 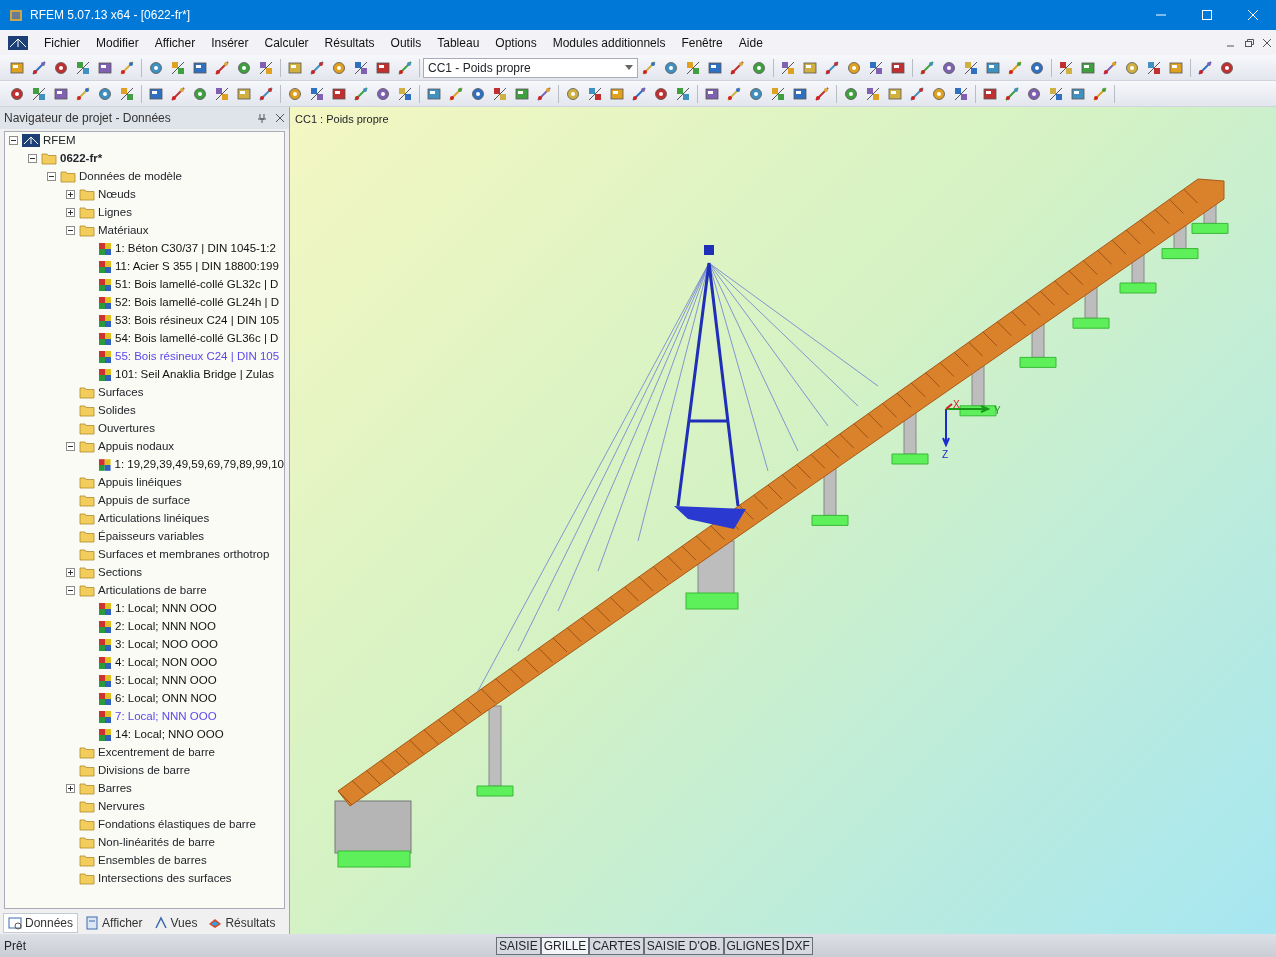 I want to click on tree-item: Nervures, so click(x=120, y=807).